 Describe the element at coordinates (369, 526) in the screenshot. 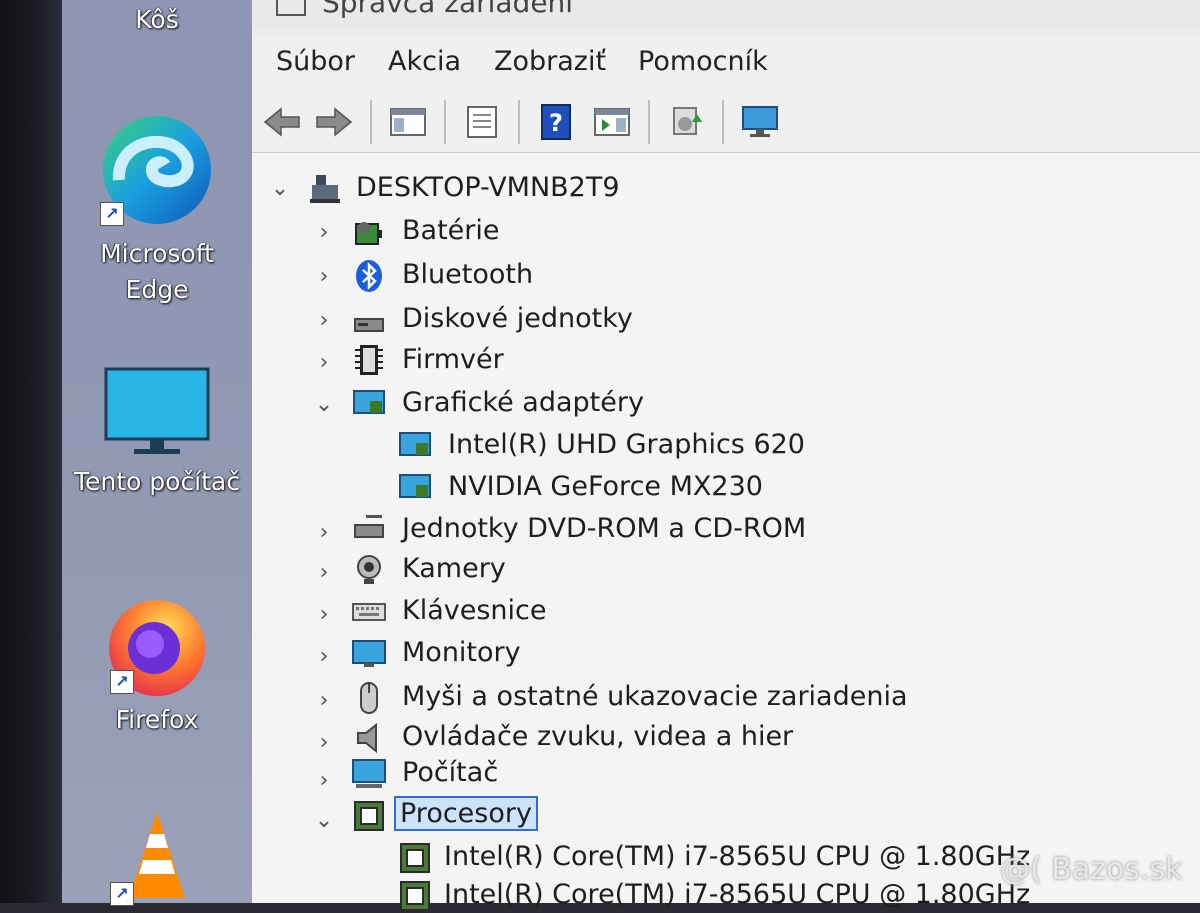

I see `dvd-drive-icon` at that location.